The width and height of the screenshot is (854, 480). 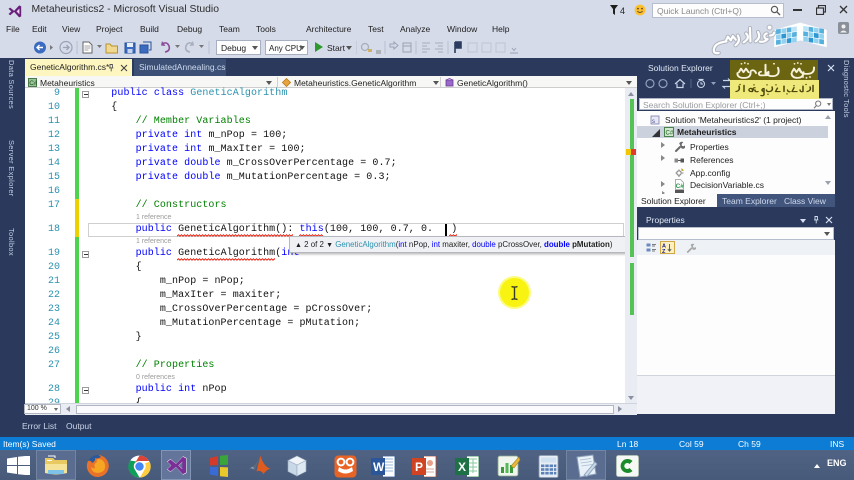 What do you see at coordinates (379, 467) in the screenshot?
I see `svg-text: W` at bounding box center [379, 467].